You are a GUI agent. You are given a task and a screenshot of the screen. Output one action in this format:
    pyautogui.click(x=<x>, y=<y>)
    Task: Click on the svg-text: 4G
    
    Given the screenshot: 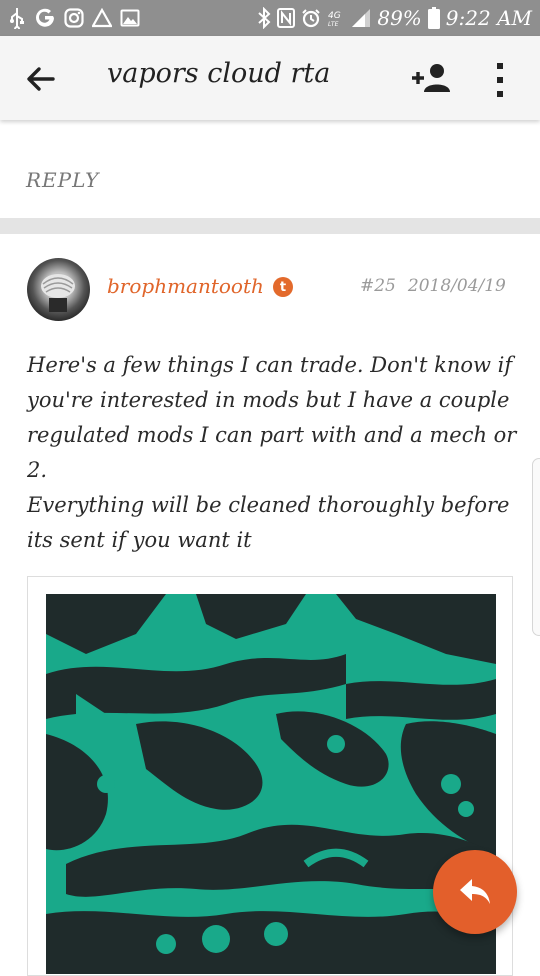 What is the action you would take?
    pyautogui.click(x=334, y=16)
    